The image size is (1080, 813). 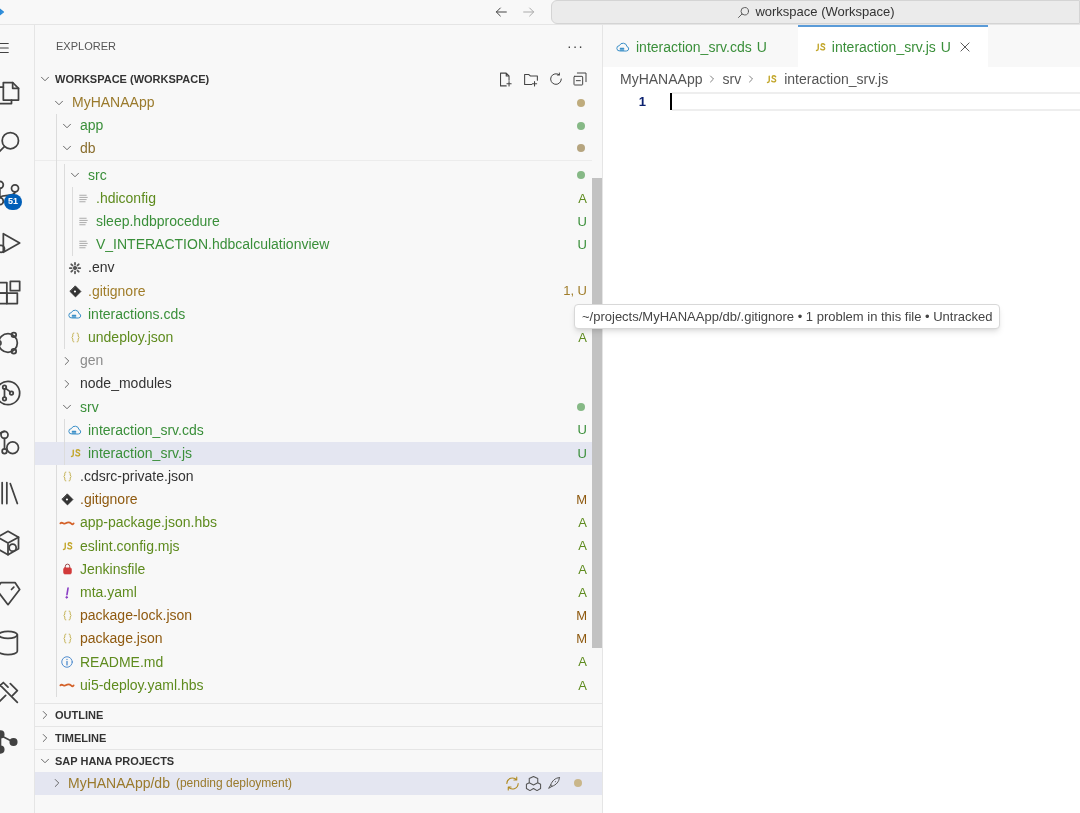 I want to click on section-title: WORKSPACE (WORKSPACE), so click(x=132, y=79).